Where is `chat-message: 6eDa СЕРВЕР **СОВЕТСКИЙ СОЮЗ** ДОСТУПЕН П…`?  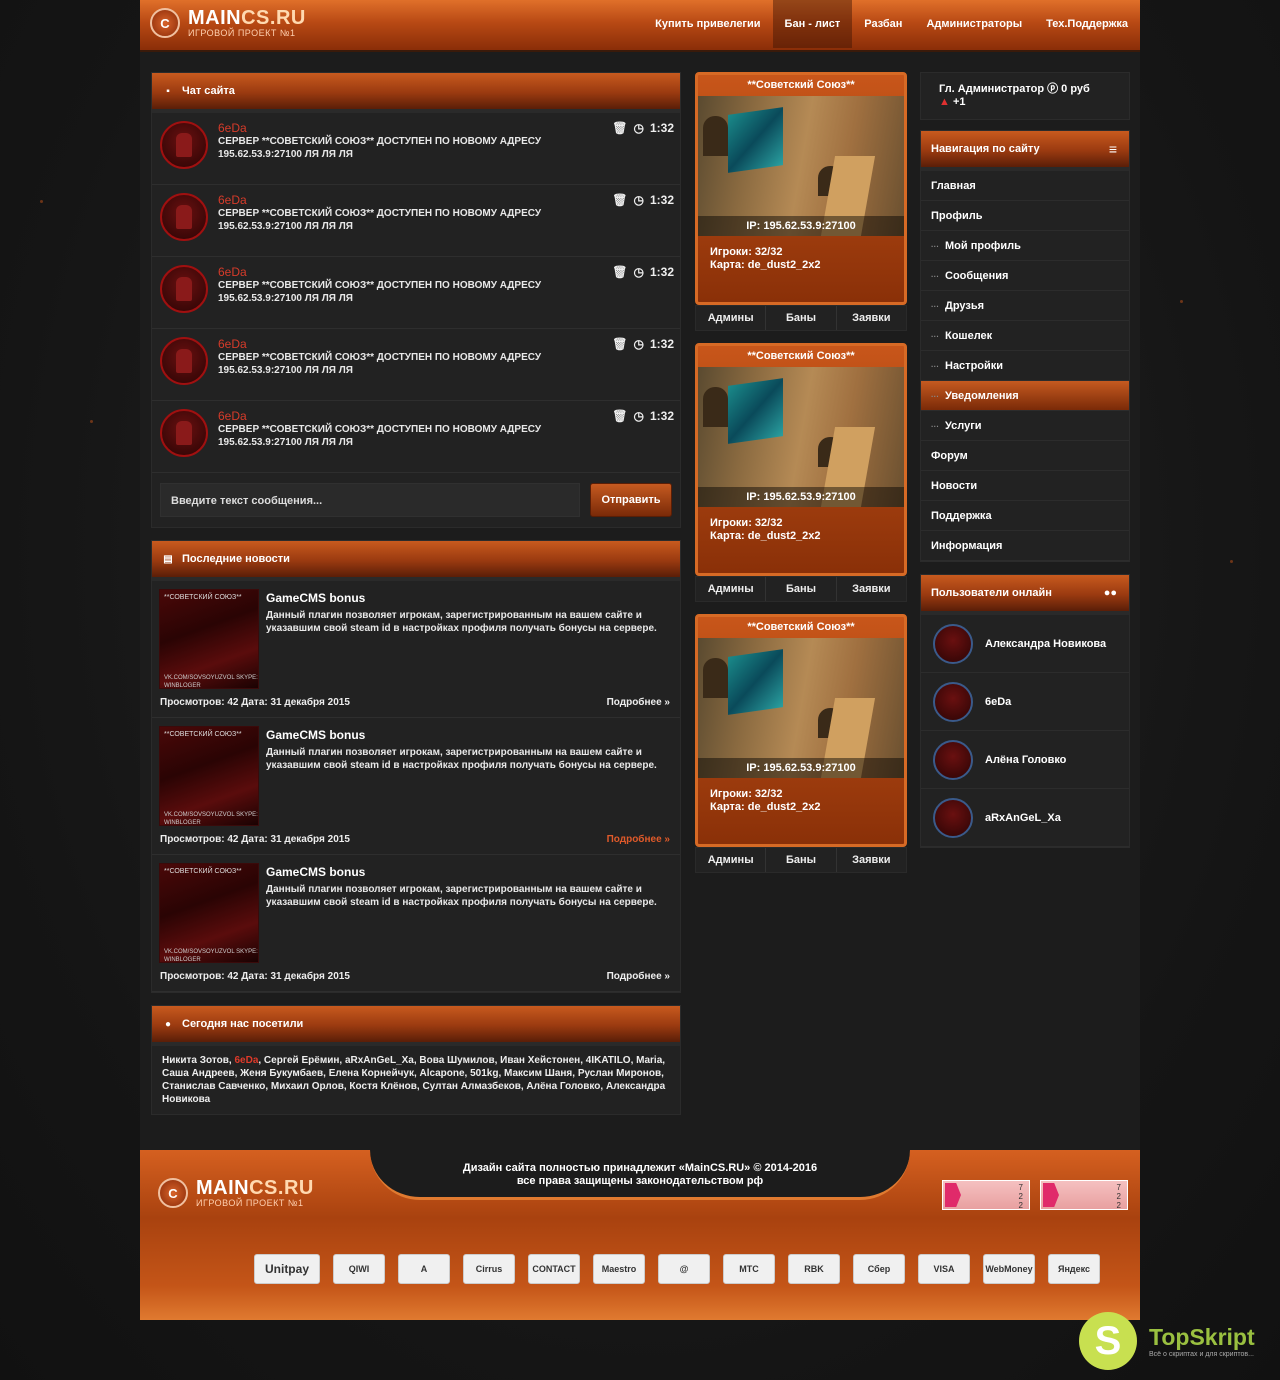
chat-message: 6eDa СЕРВЕР **СОВЕТСКИЙ СОЮЗ** ДОСТУПЕН П… is located at coordinates (416, 365).